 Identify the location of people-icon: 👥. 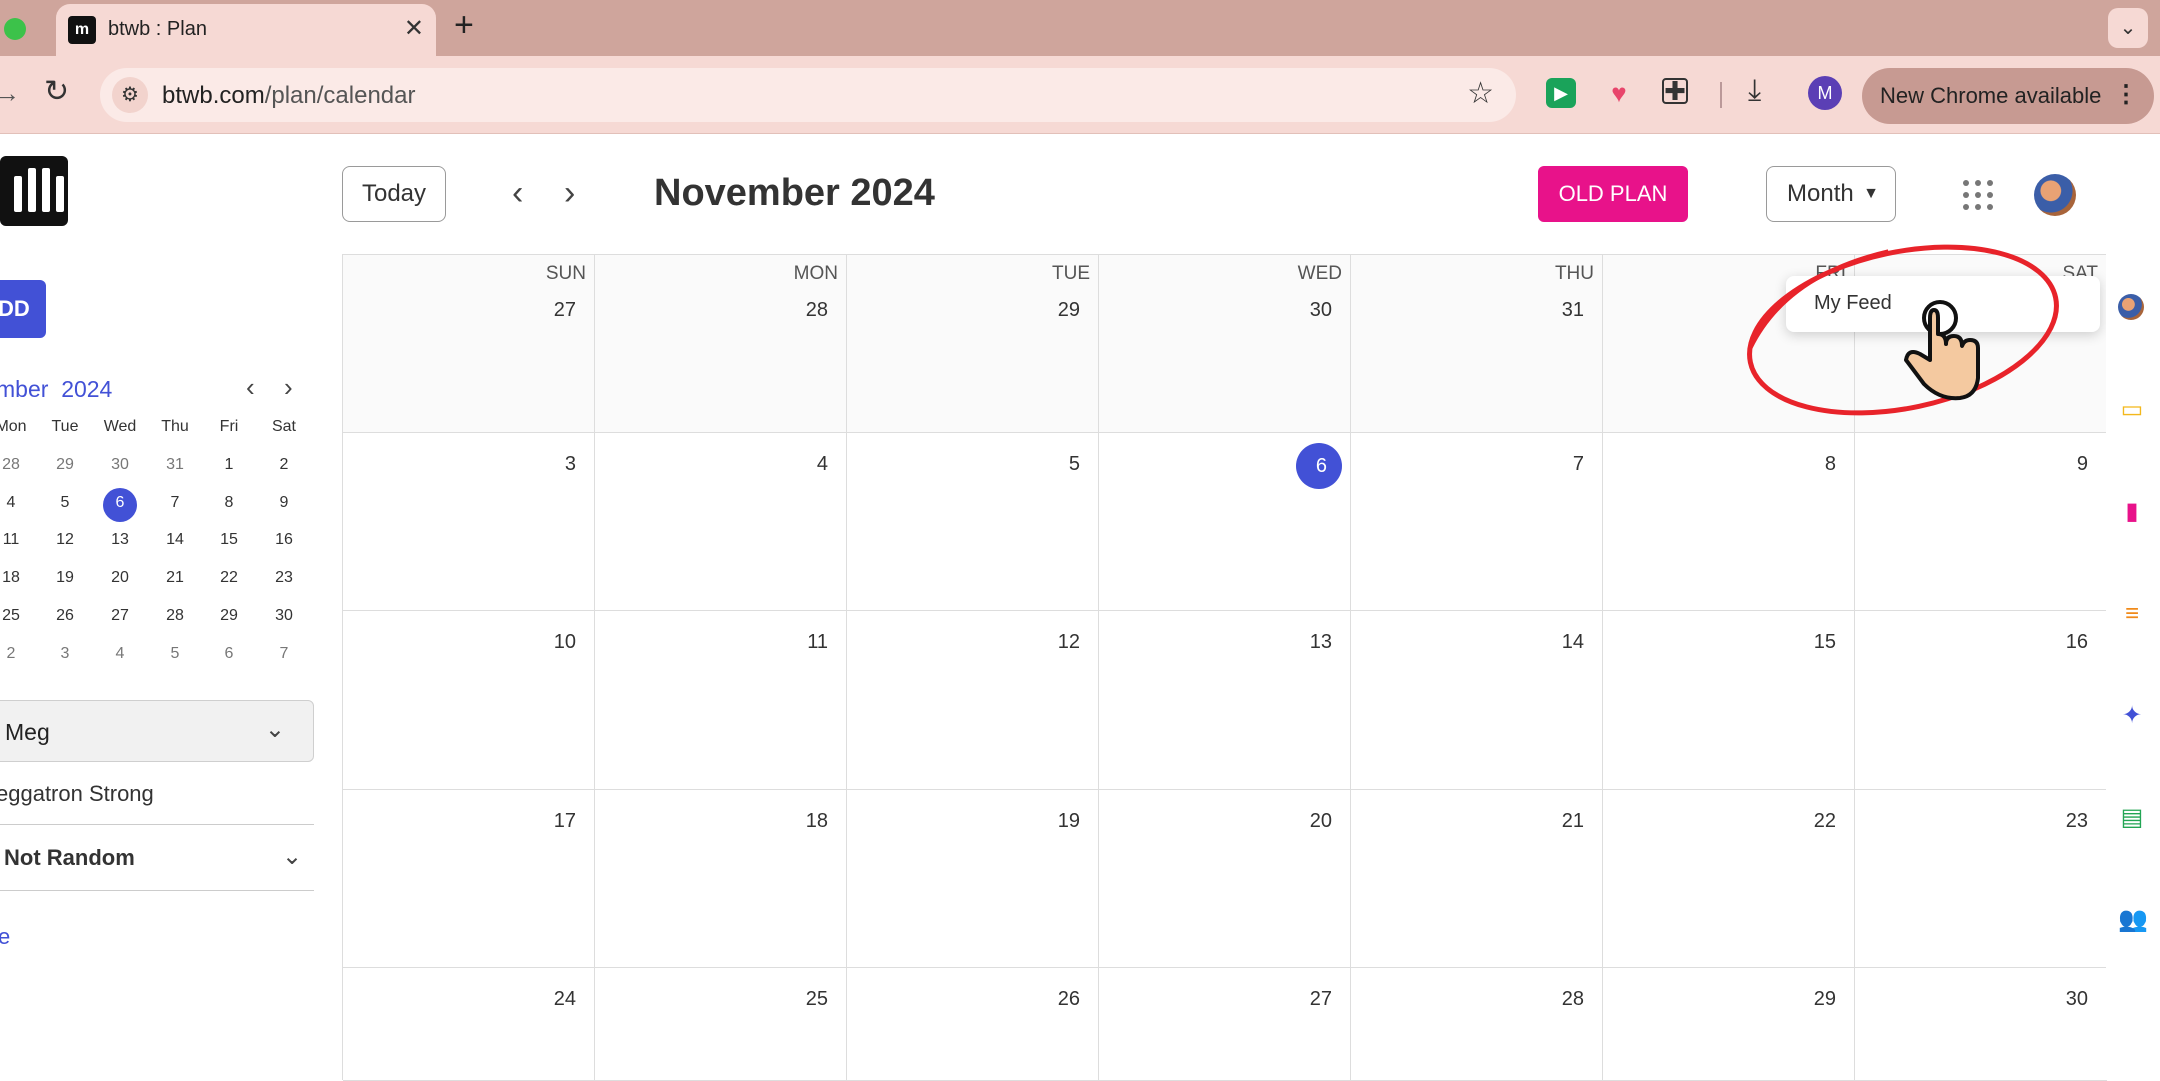
(2133, 920).